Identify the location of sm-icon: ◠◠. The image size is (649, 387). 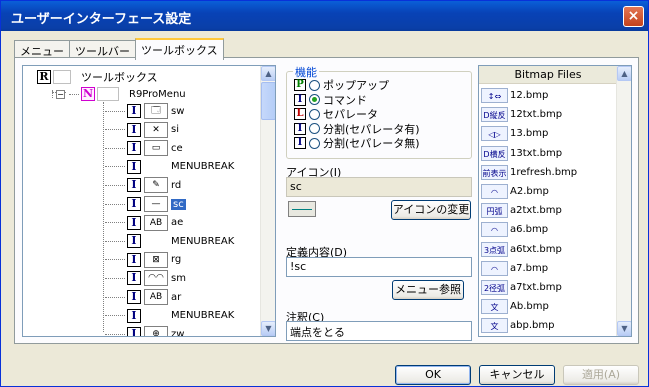
(156, 278).